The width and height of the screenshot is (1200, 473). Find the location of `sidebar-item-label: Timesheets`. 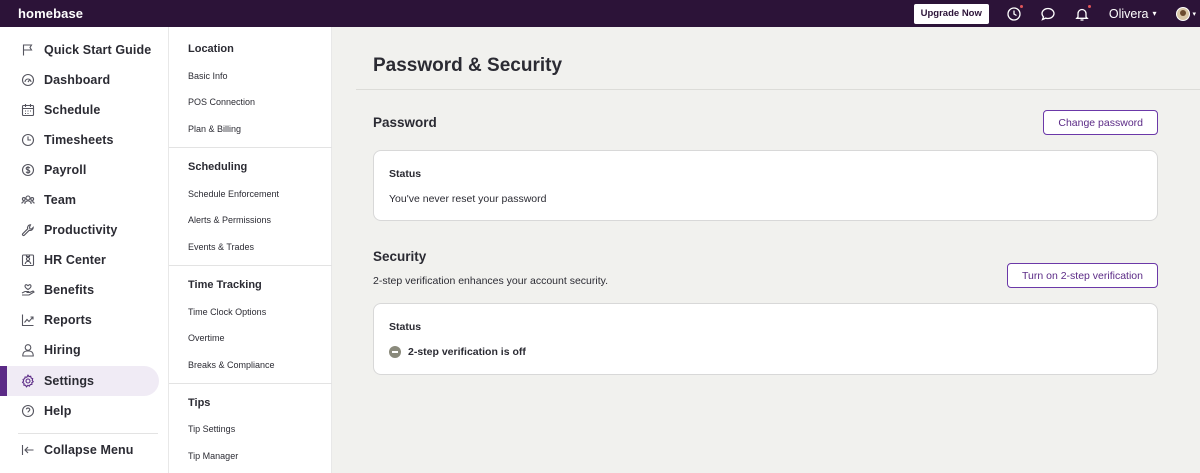

sidebar-item-label: Timesheets is located at coordinates (79, 140).